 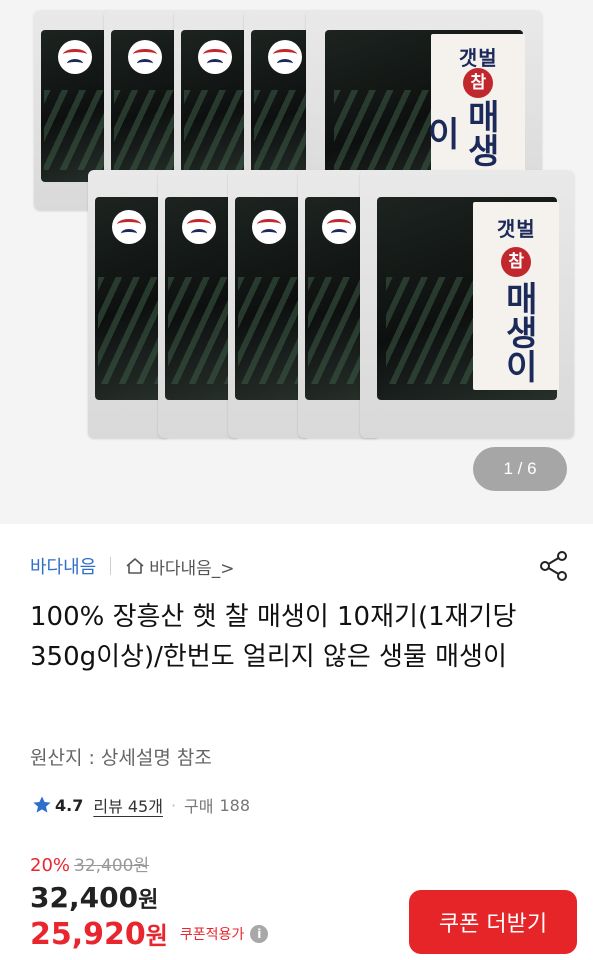 I want to click on home-icon, so click(x=135, y=566).